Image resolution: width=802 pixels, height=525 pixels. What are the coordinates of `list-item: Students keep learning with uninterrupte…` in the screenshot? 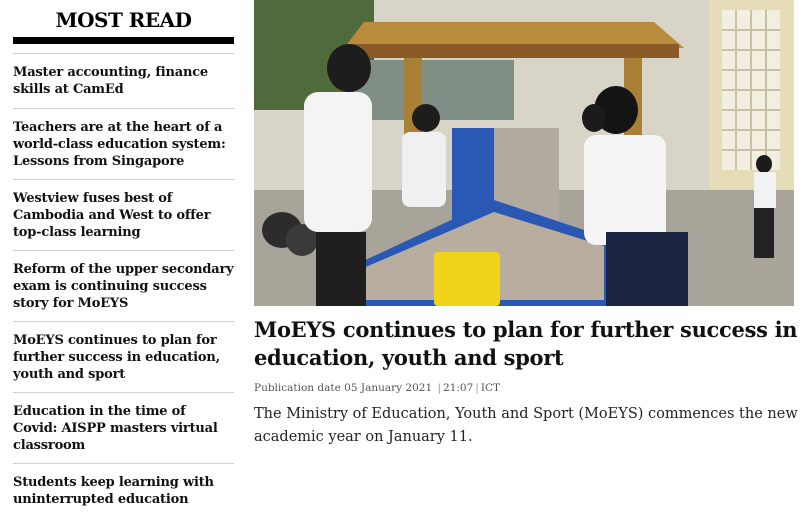 It's located at (123, 491).